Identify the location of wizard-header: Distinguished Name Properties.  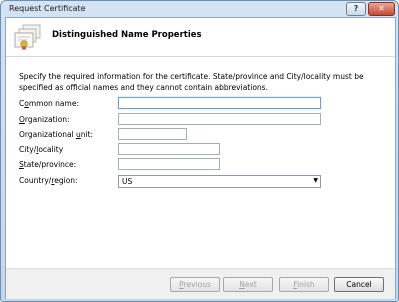
(200, 37).